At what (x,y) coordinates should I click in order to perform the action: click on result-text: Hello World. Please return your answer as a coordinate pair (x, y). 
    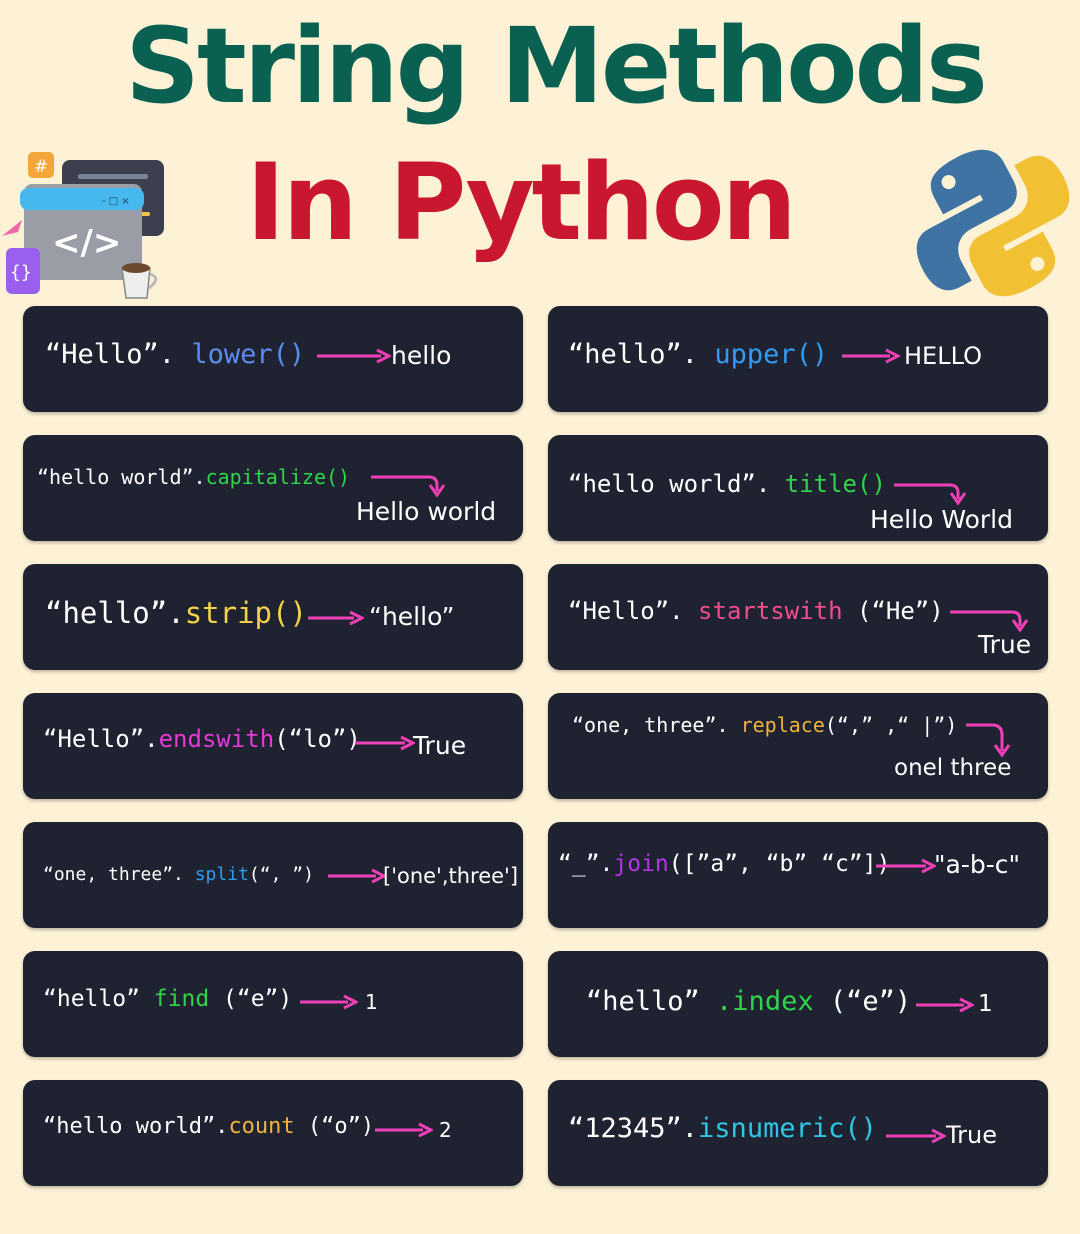
    Looking at the image, I should click on (941, 519).